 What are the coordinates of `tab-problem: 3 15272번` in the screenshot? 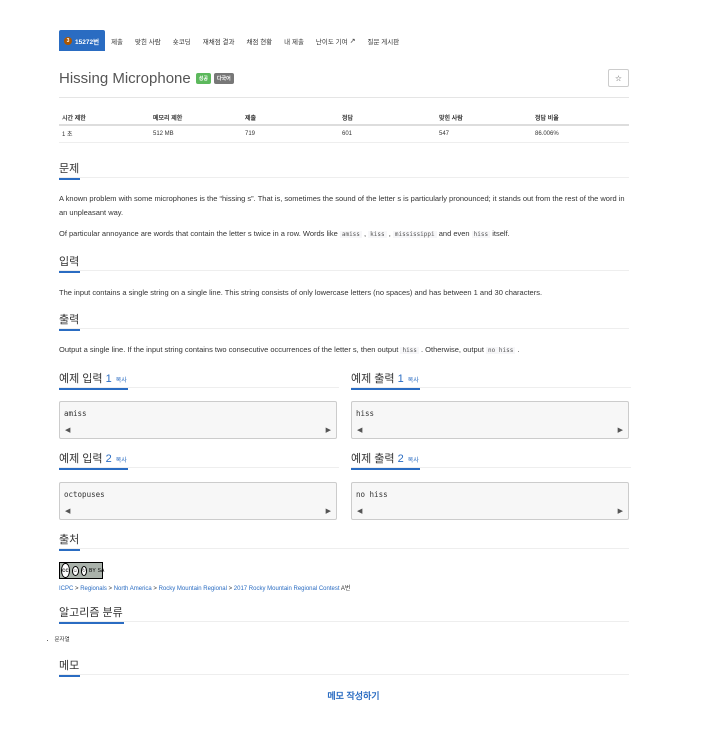 It's located at (82, 40).